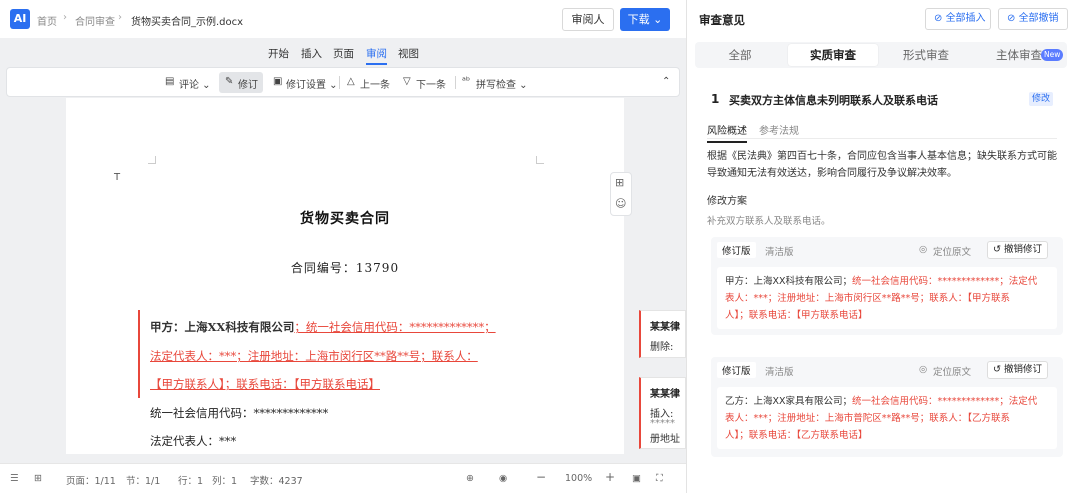 The height and width of the screenshot is (493, 1078). Describe the element at coordinates (727, 201) in the screenshot. I see `fix-label: 修改方案` at that location.